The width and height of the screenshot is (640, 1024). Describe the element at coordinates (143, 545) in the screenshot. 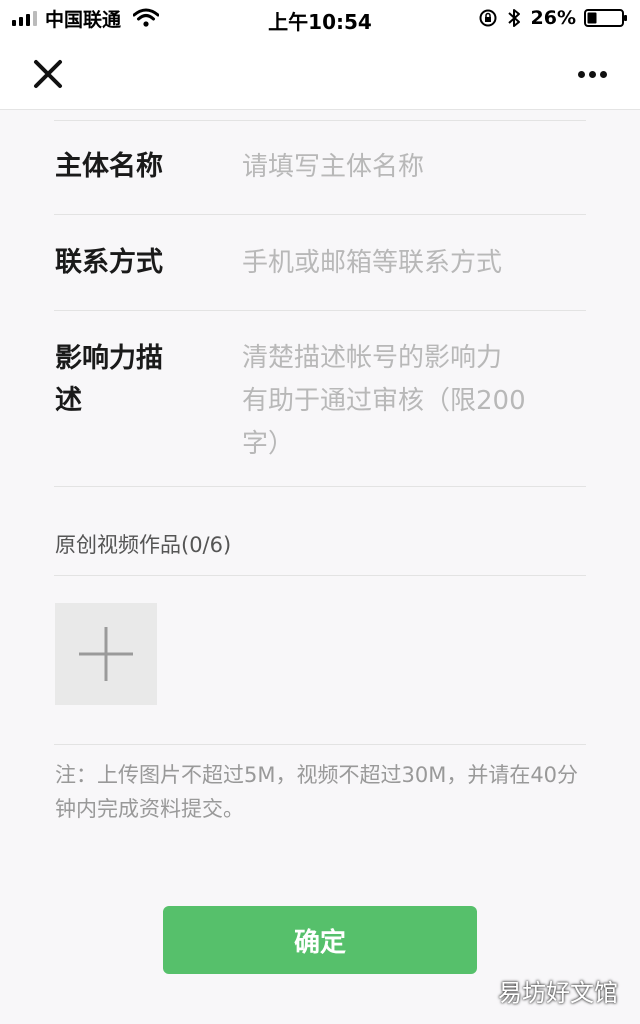

I see `works-section-title: 原创视频作品(0/6)` at that location.